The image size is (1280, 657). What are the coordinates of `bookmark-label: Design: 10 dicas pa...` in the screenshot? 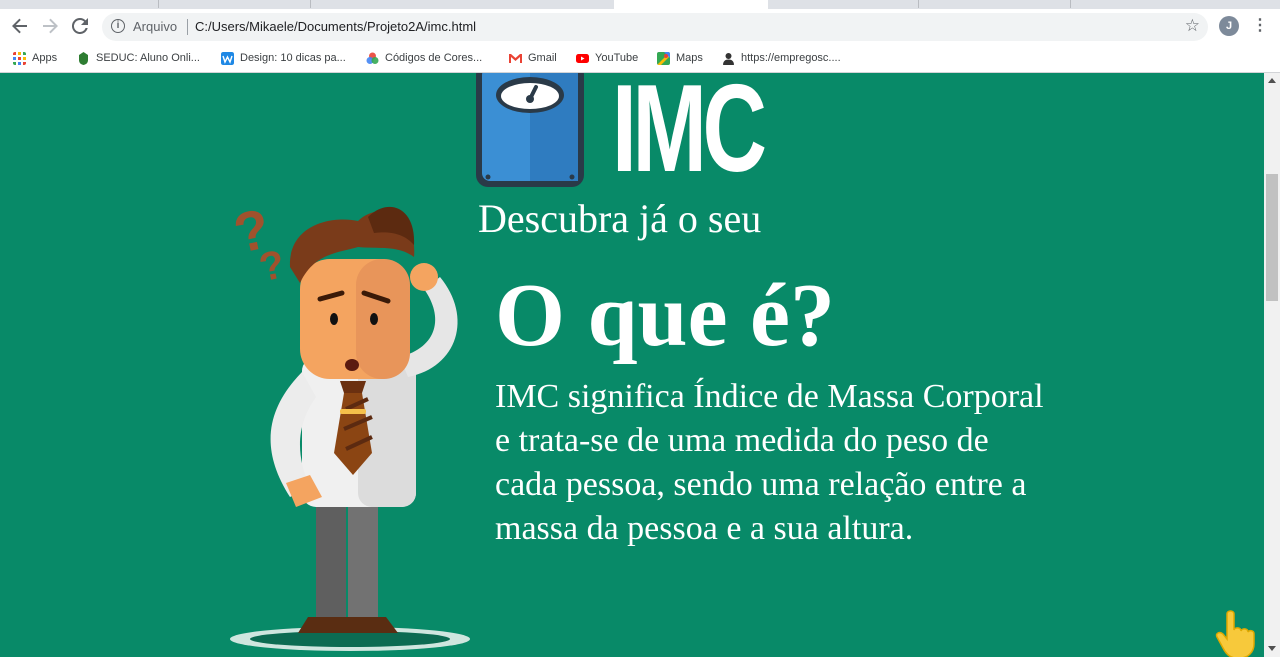 It's located at (293, 58).